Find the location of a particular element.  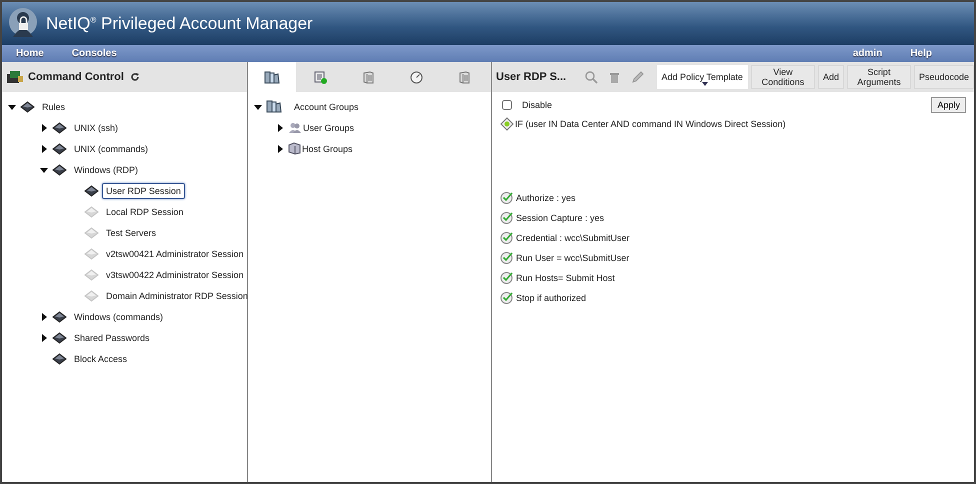

toolbar-button: Add is located at coordinates (831, 77).